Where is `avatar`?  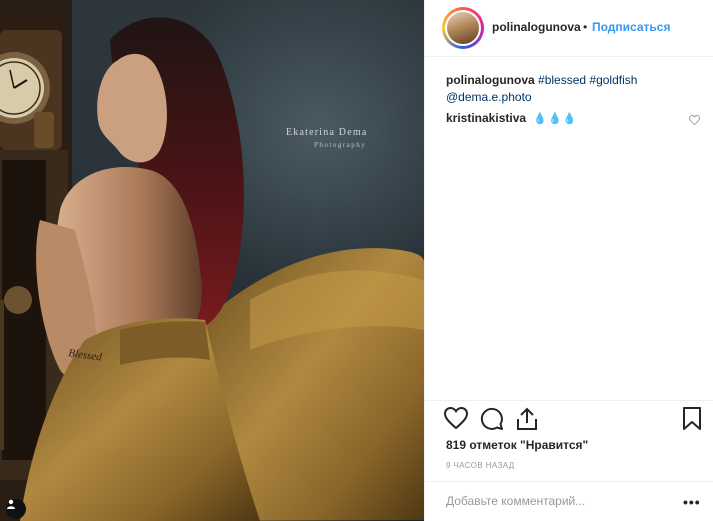
avatar is located at coordinates (463, 28).